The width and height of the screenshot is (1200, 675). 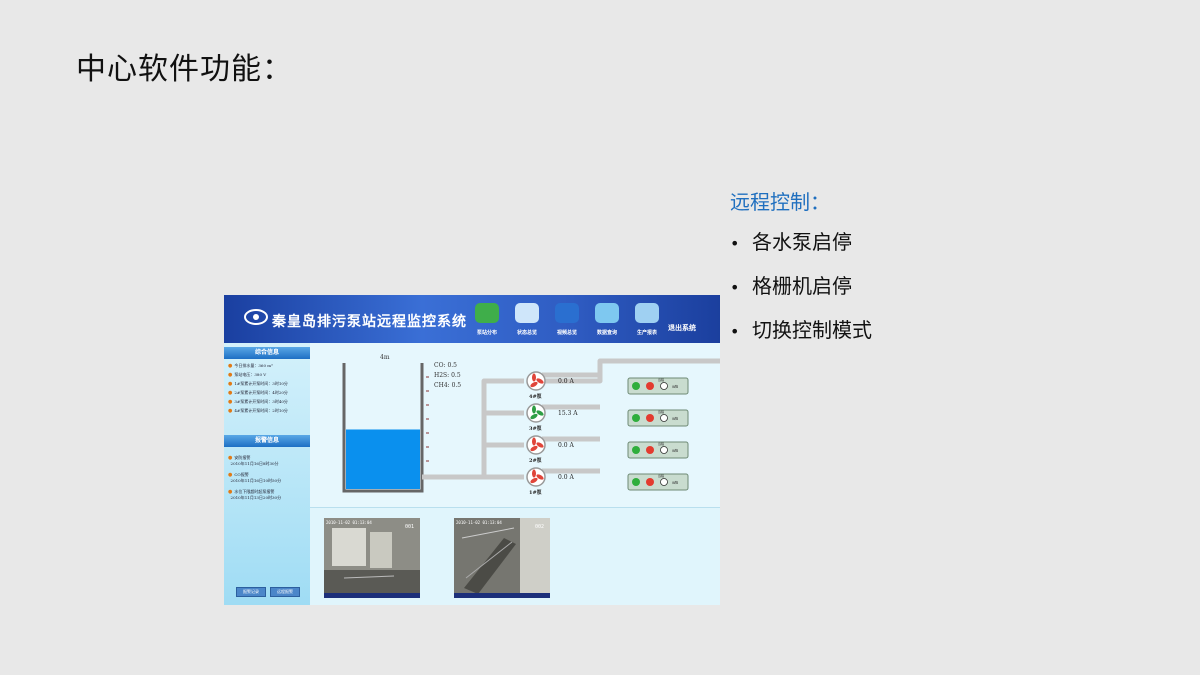 What do you see at coordinates (247, 375) in the screenshot?
I see `info-item: ● 泵站电压：380 V` at bounding box center [247, 375].